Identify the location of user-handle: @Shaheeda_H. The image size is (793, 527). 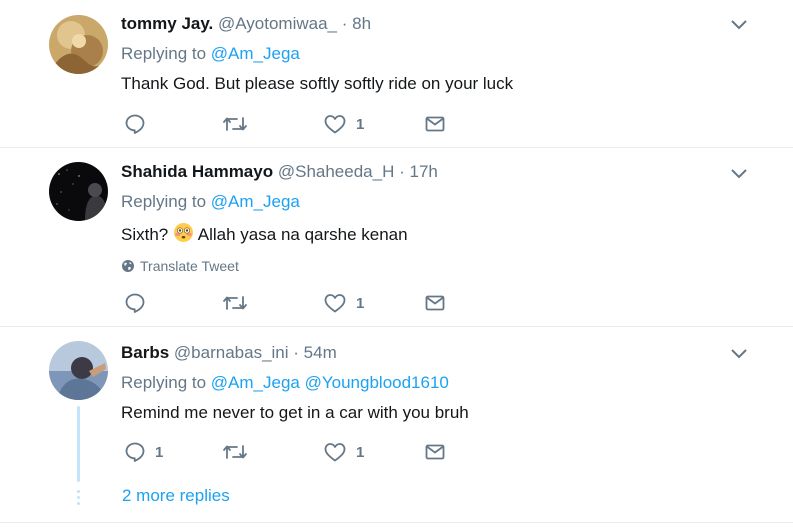
(336, 171).